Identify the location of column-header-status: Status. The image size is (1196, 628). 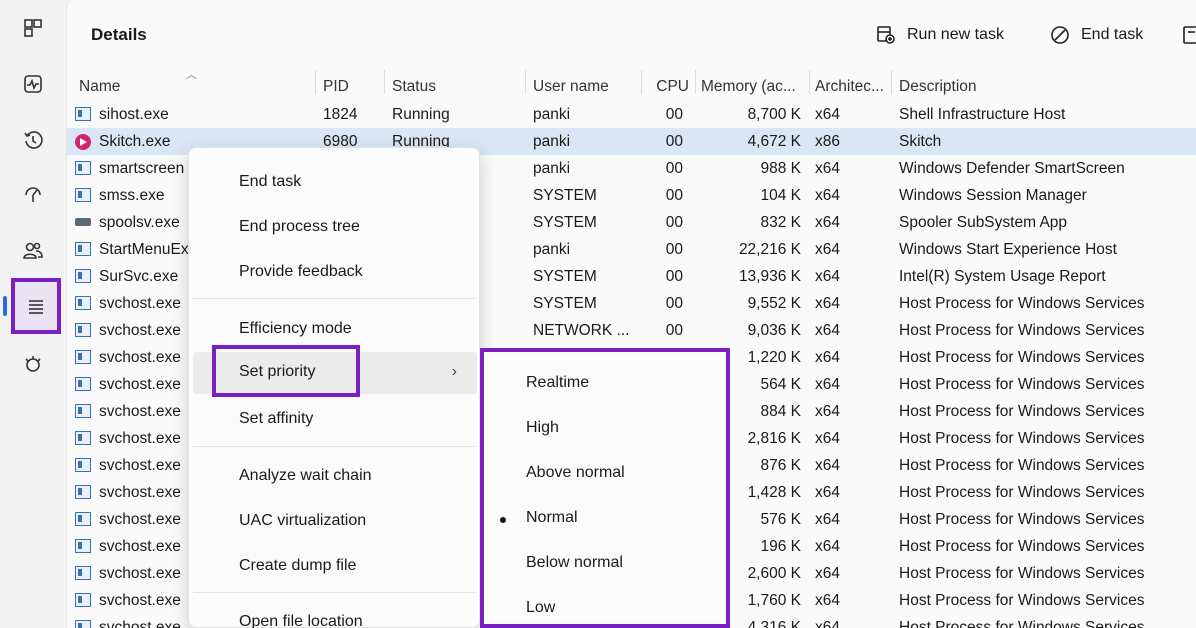
(452, 87).